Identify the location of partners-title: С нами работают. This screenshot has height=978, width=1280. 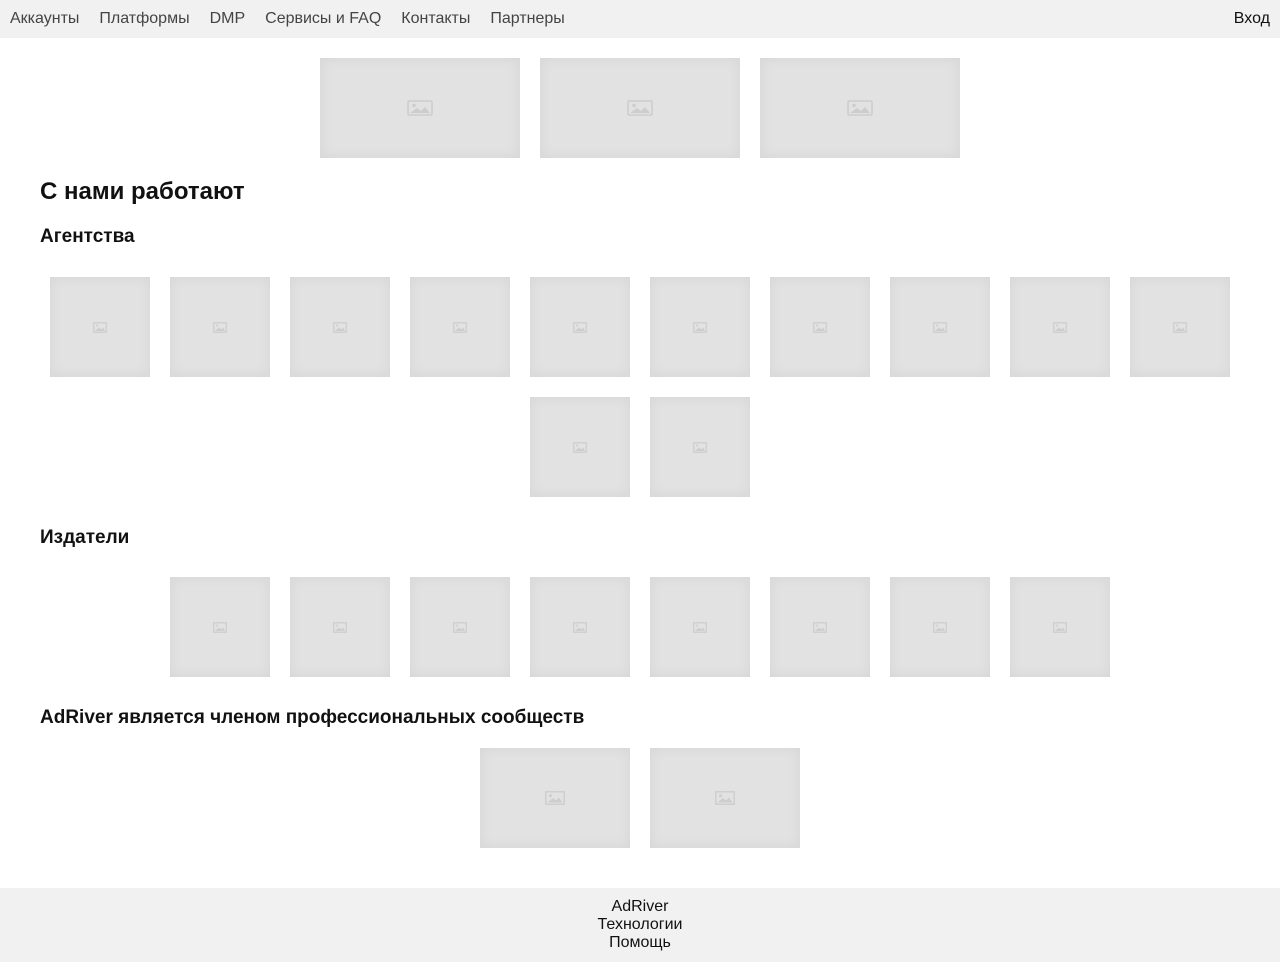
(142, 191).